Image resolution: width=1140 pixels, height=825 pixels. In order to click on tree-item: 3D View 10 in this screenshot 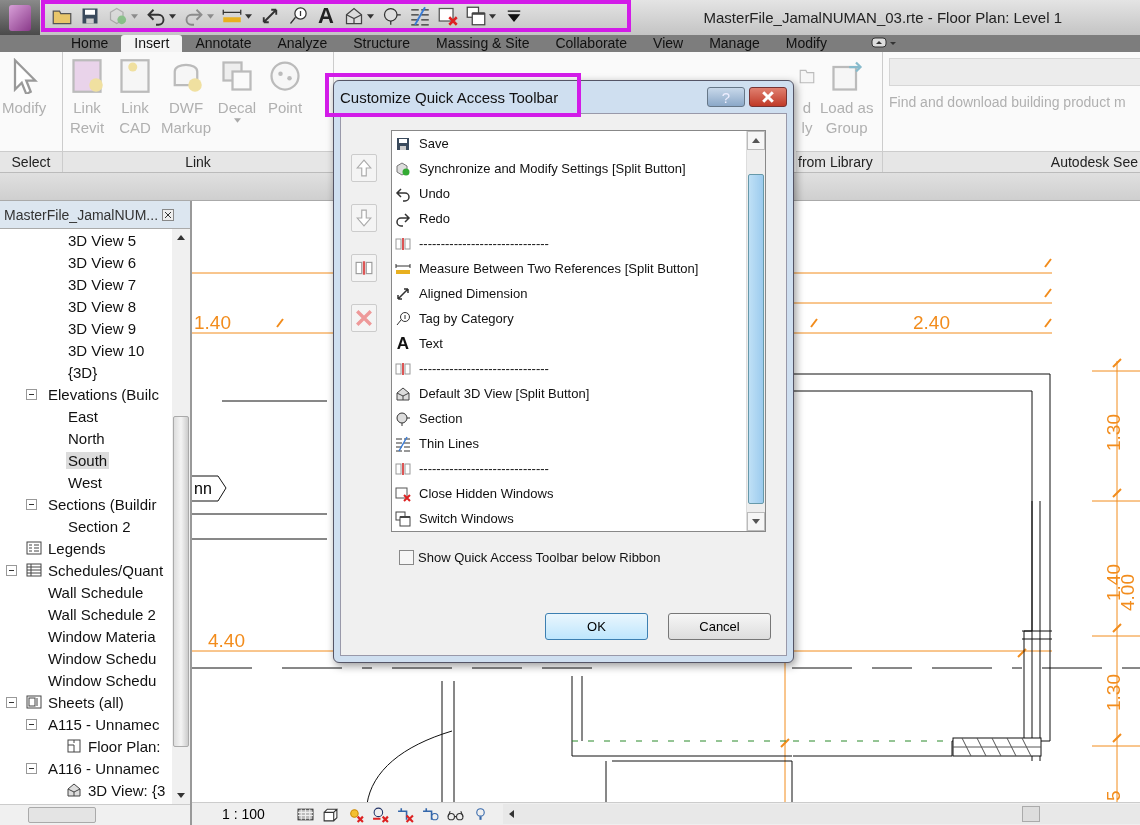, I will do `click(106, 350)`.